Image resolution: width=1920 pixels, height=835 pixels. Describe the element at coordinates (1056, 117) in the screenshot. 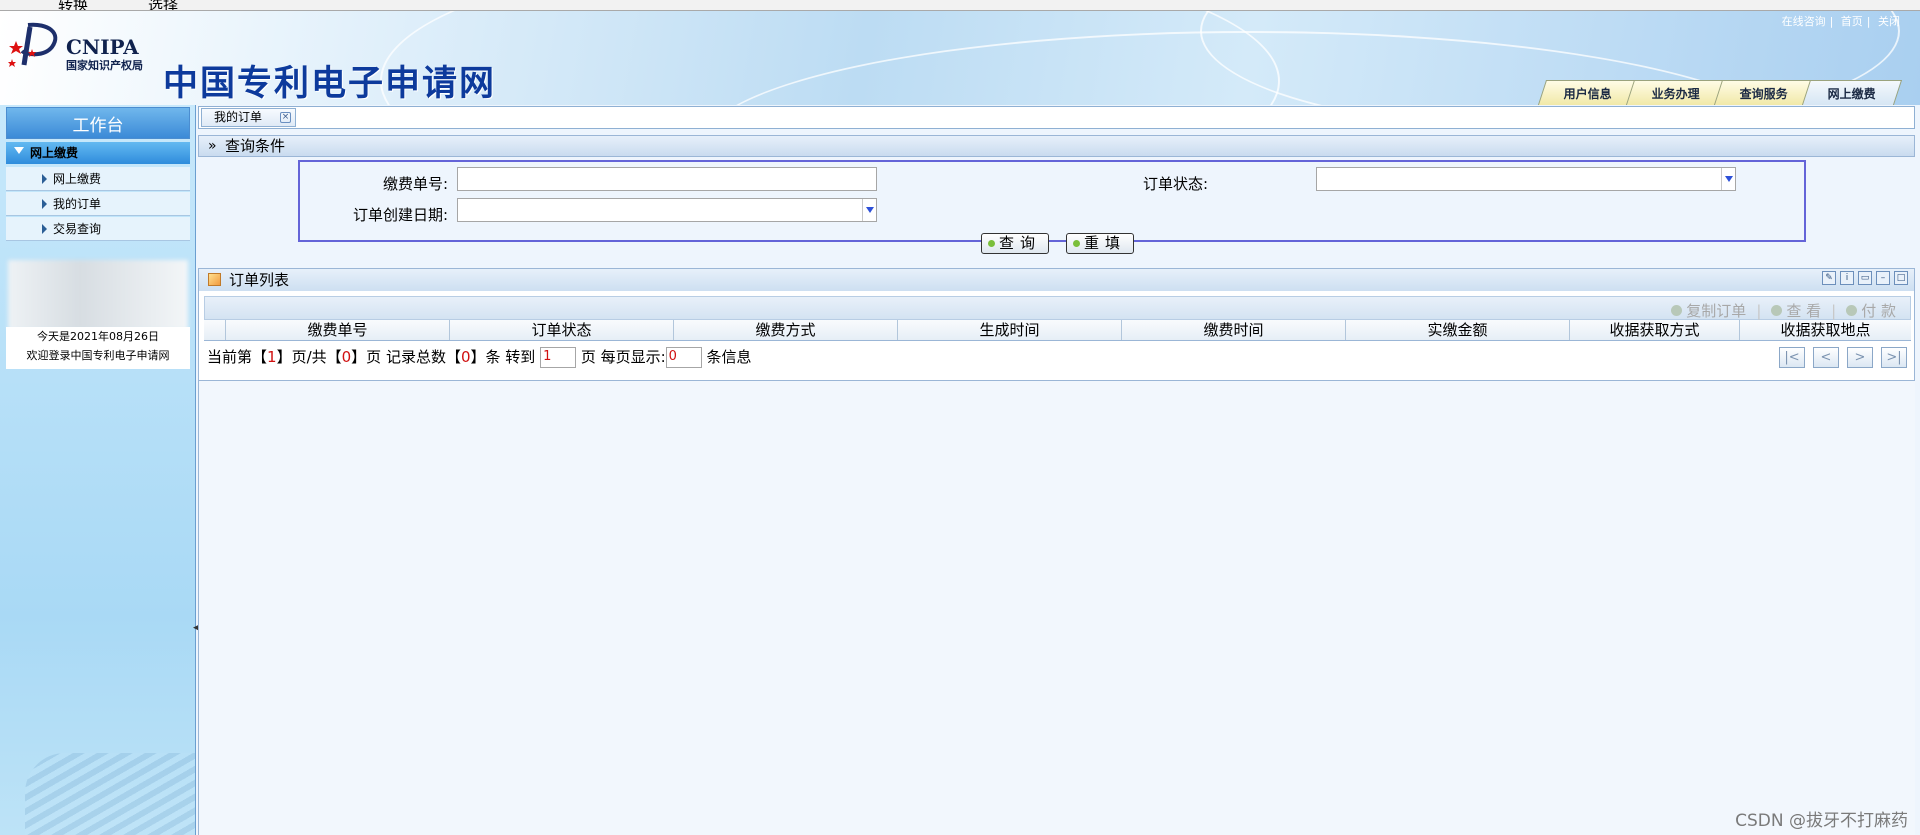

I see `document-tabbar: 我的订单 ×` at that location.